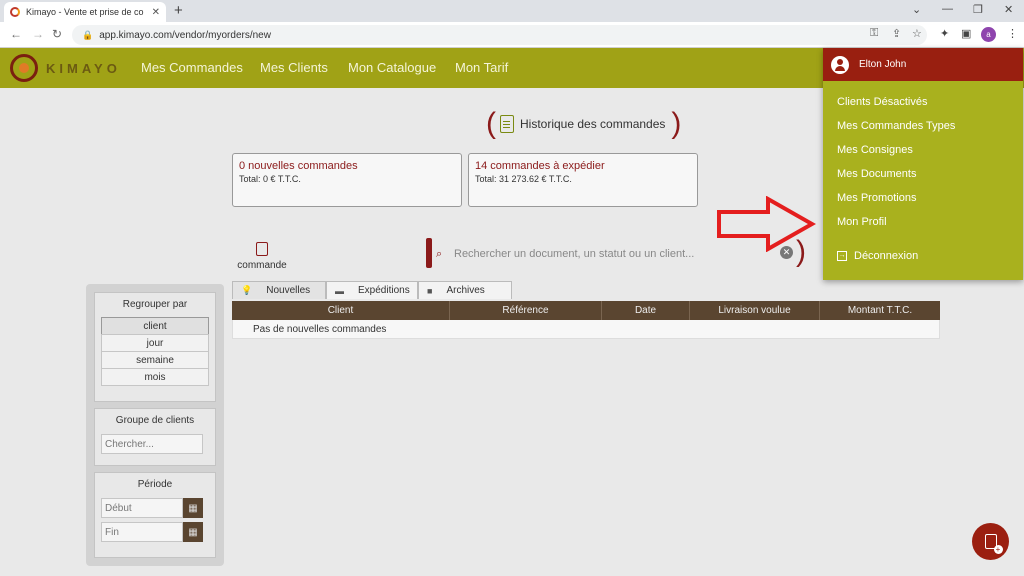 The image size is (1024, 576). Describe the element at coordinates (155, 326) in the screenshot. I see `group-by-client: client` at that location.